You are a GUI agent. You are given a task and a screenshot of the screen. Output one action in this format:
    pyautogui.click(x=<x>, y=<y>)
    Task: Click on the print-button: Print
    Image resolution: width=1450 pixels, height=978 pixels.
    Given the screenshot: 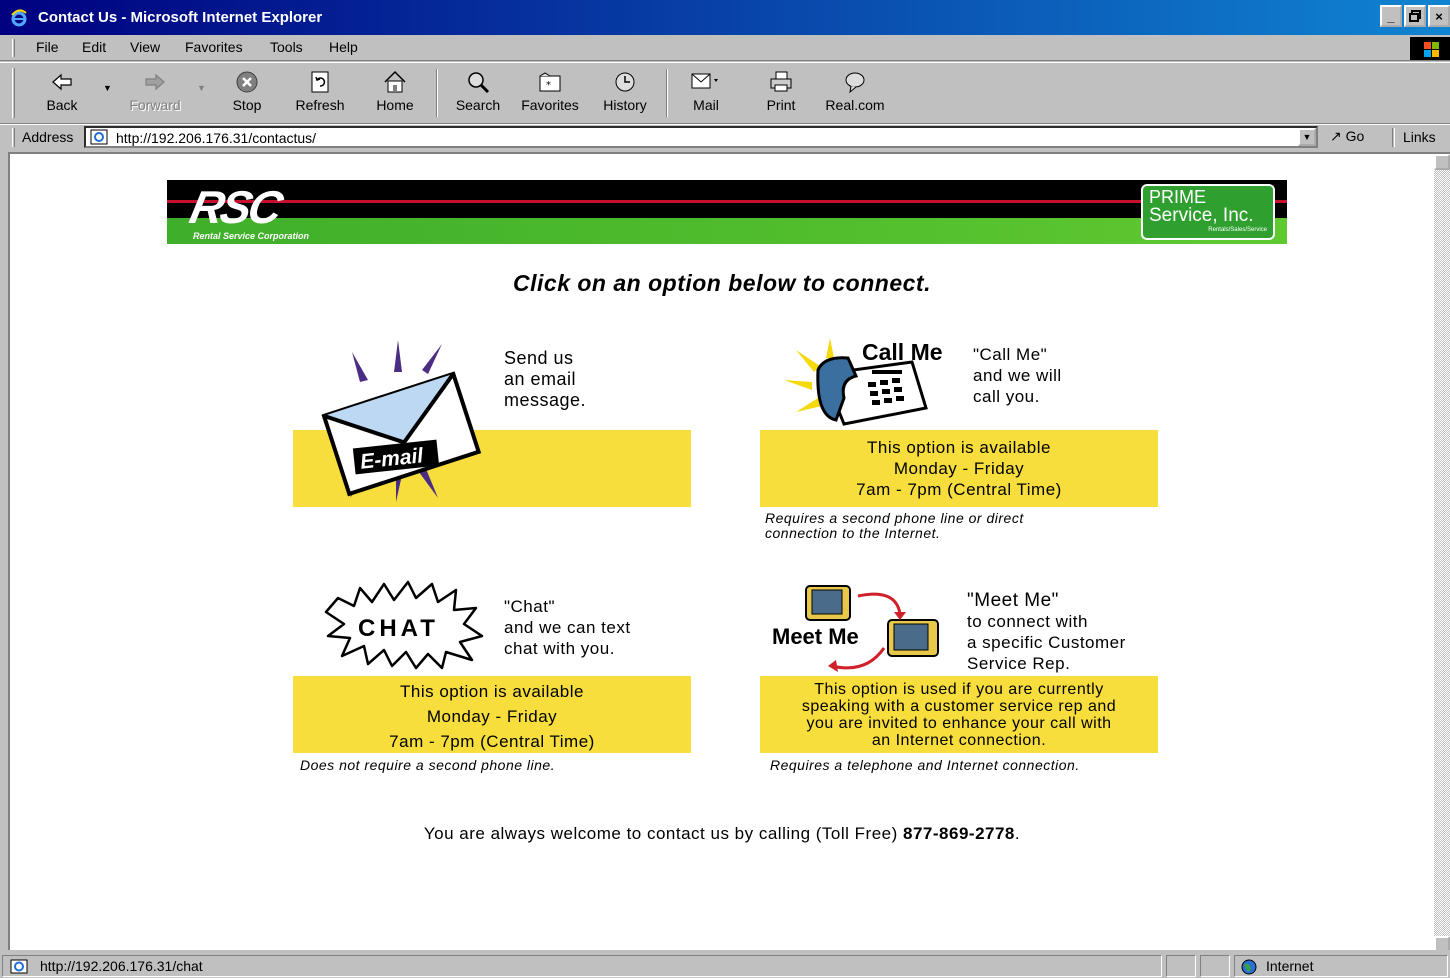 What is the action you would take?
    pyautogui.click(x=781, y=94)
    